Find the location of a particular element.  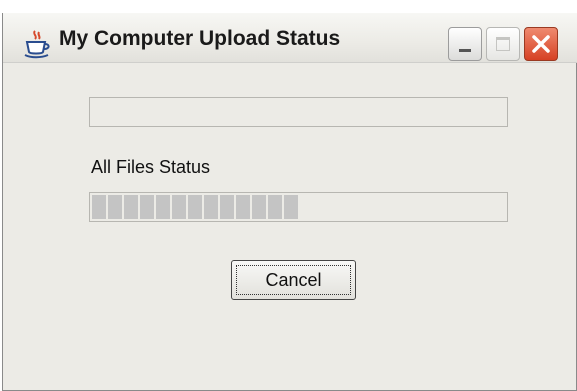

cancel-button: Cancel is located at coordinates (293, 280).